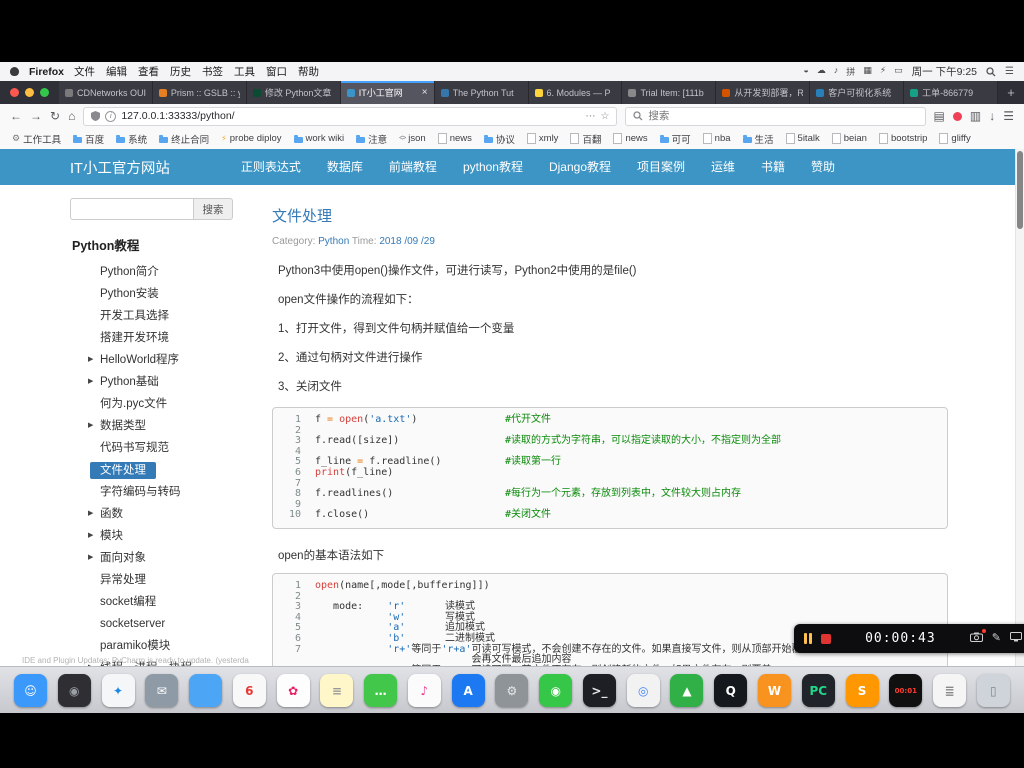  Describe the element at coordinates (862, 690) in the screenshot. I see `dock-sublime: S` at that location.